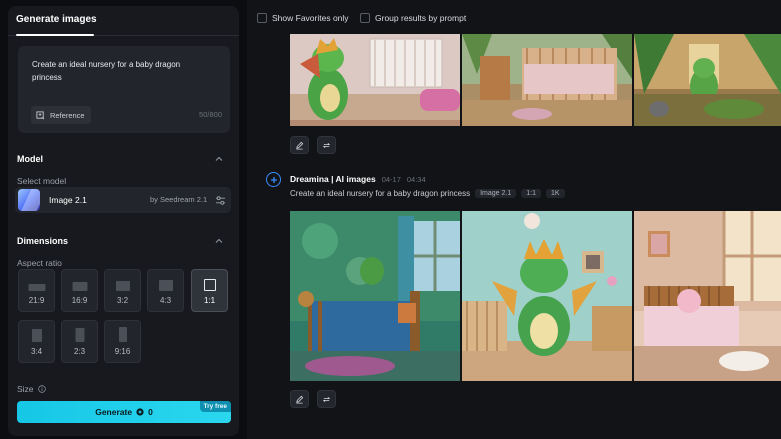 This screenshot has width=781, height=439. I want to click on model-name: Image 2.1, so click(68, 200).